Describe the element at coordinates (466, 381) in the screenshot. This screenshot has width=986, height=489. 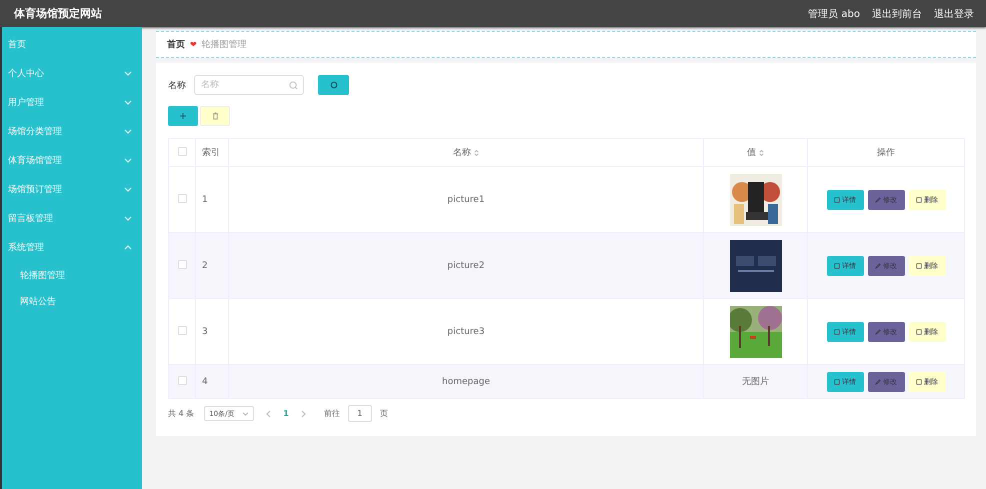
I see `table-cell: homepage` at that location.